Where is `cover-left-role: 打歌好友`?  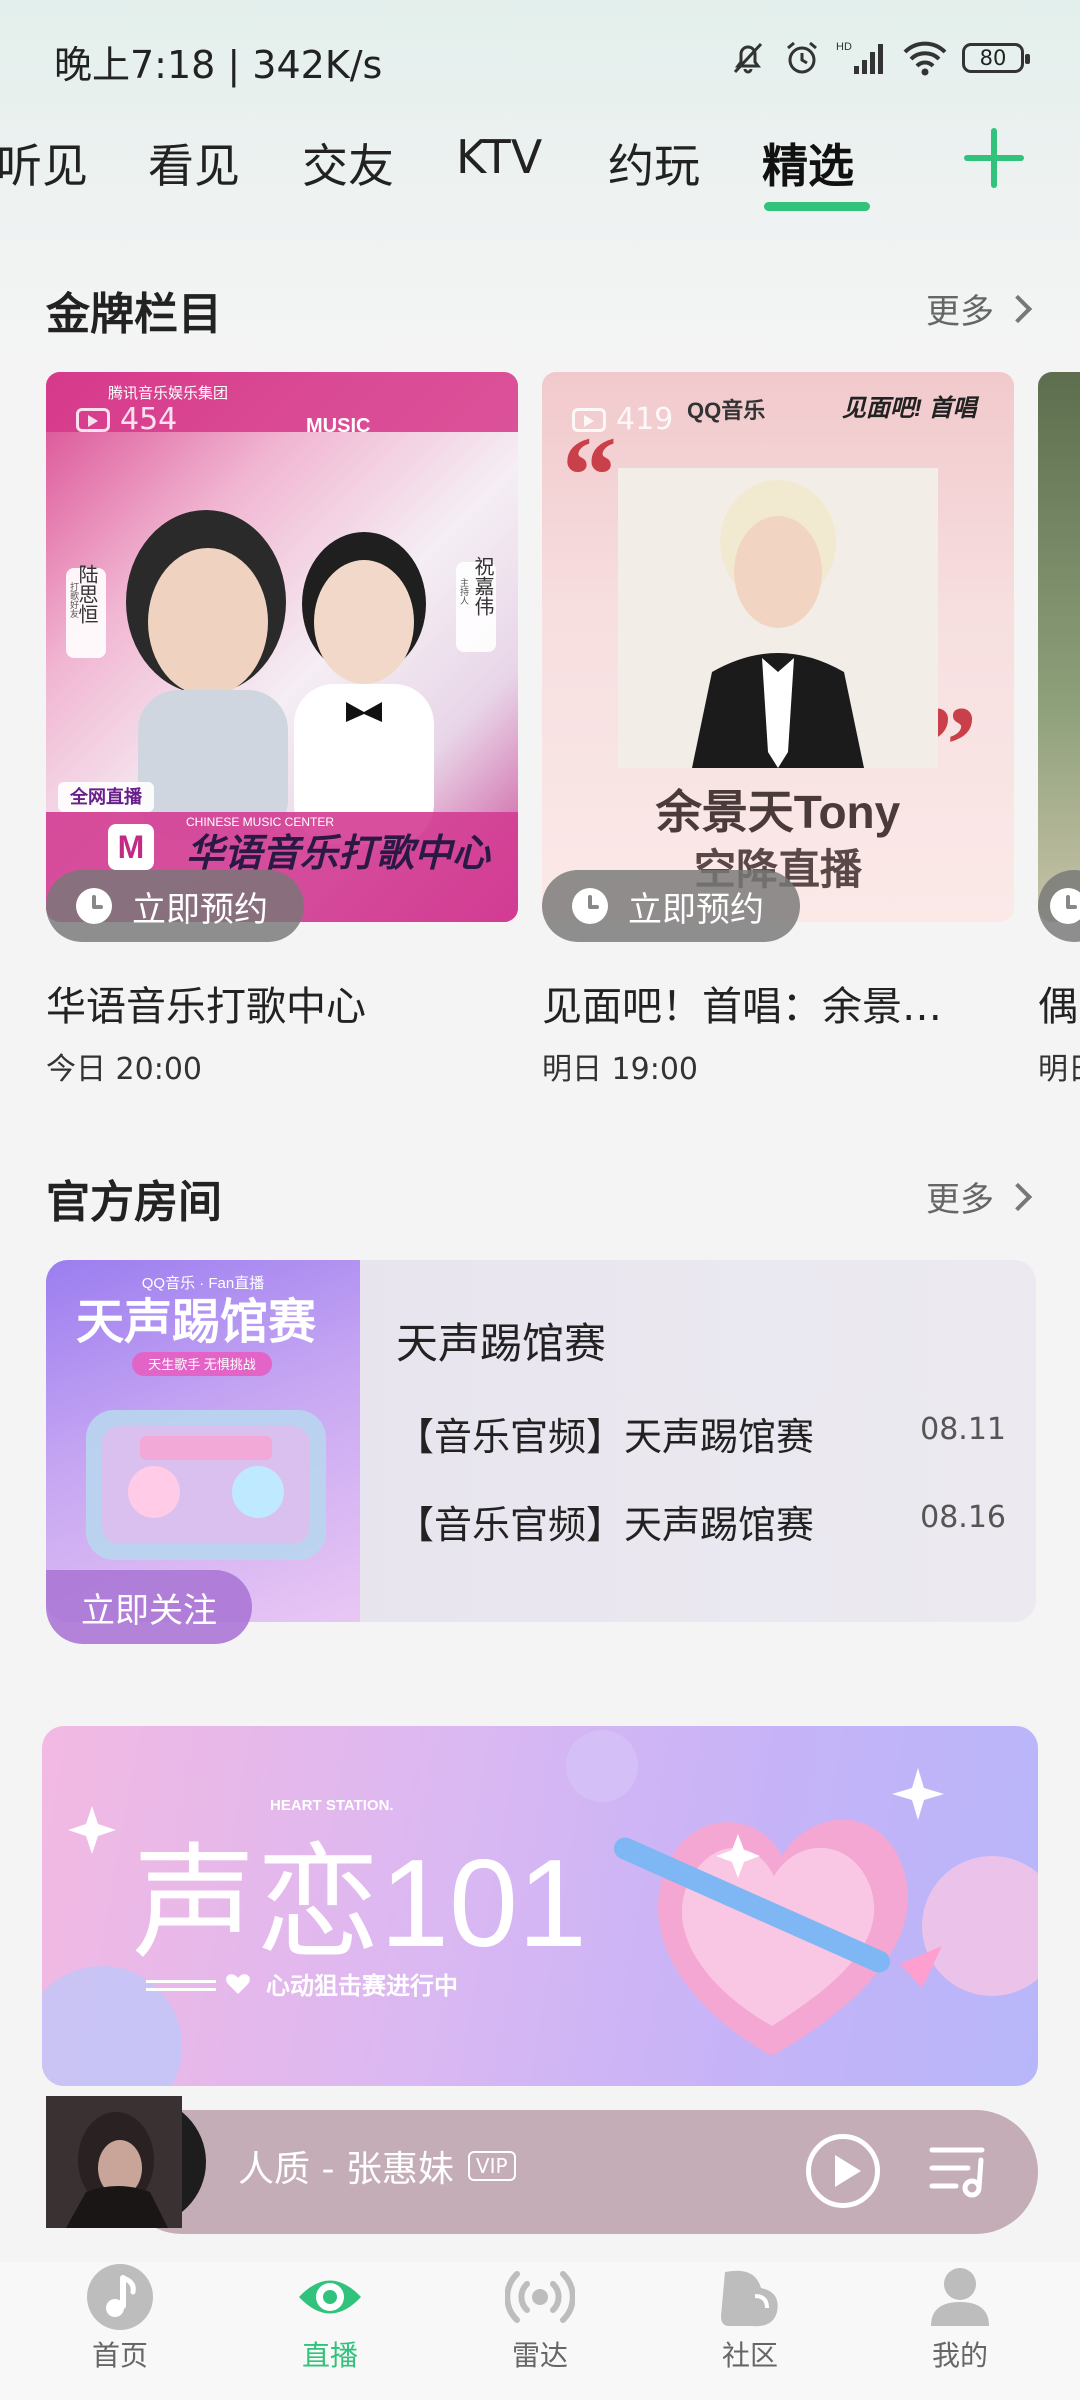 cover-left-role: 打歌好友 is located at coordinates (74, 600).